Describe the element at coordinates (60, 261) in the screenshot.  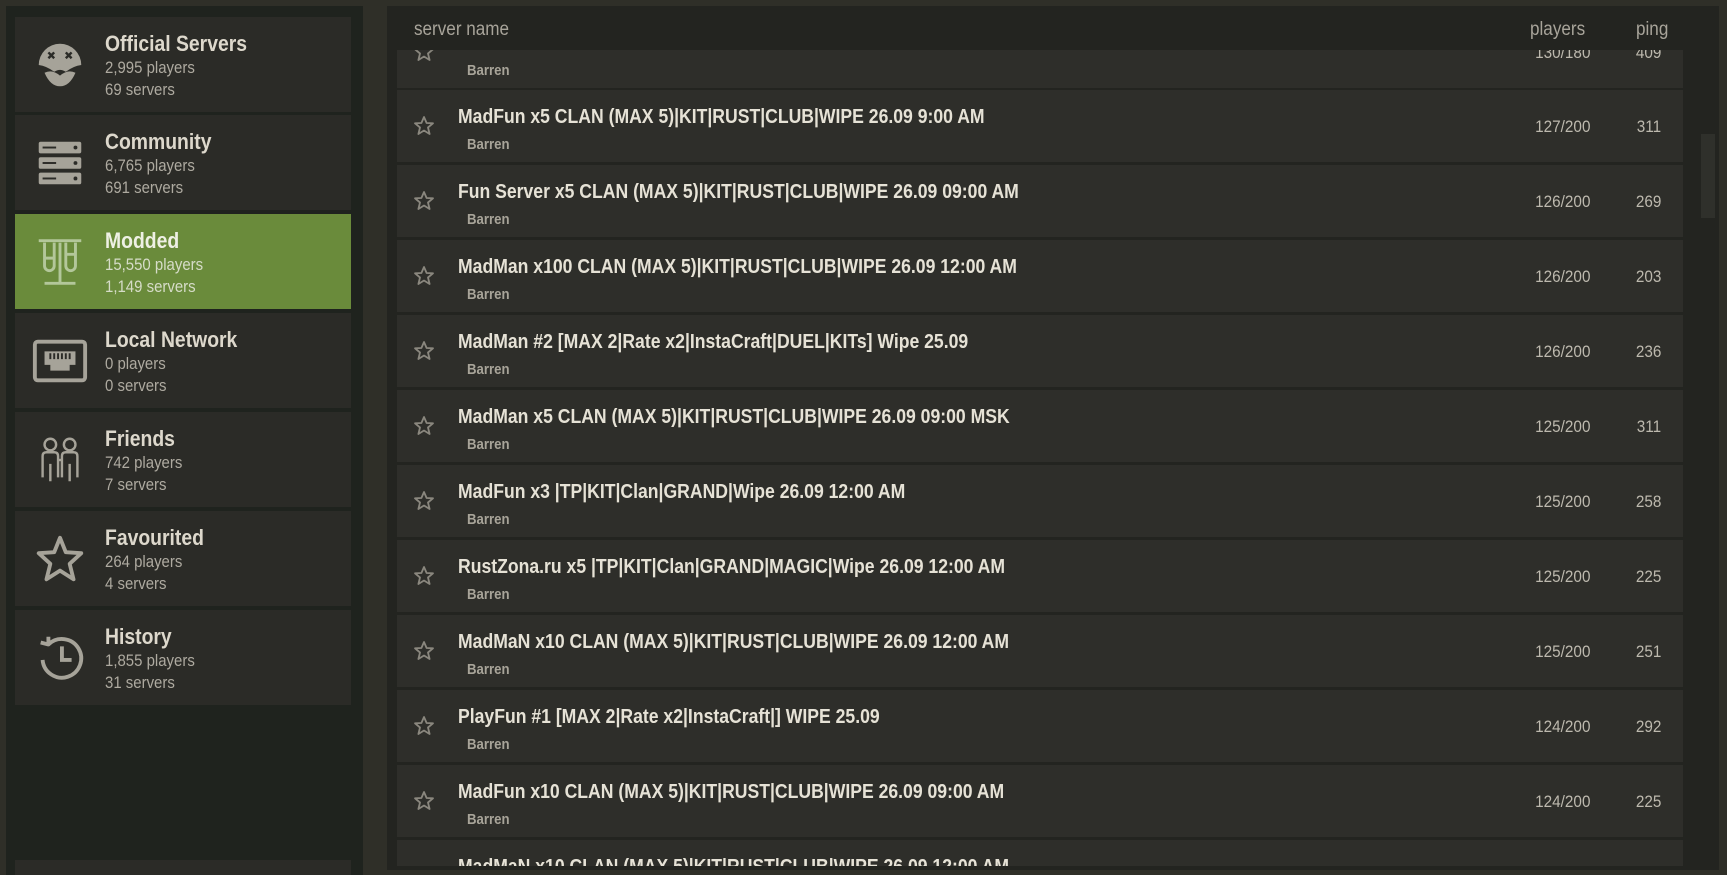
I see `test-tubes-icon` at that location.